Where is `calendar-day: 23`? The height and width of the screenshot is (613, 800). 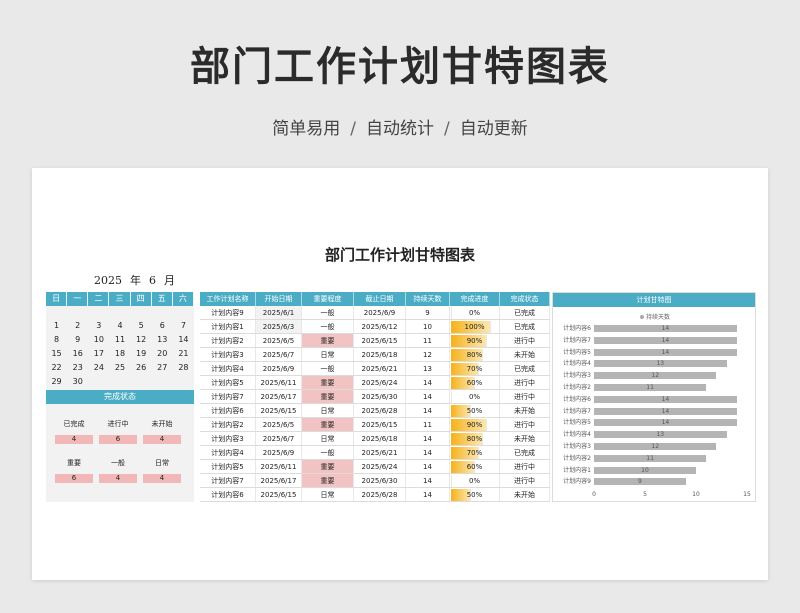 calendar-day: 23 is located at coordinates (77, 368).